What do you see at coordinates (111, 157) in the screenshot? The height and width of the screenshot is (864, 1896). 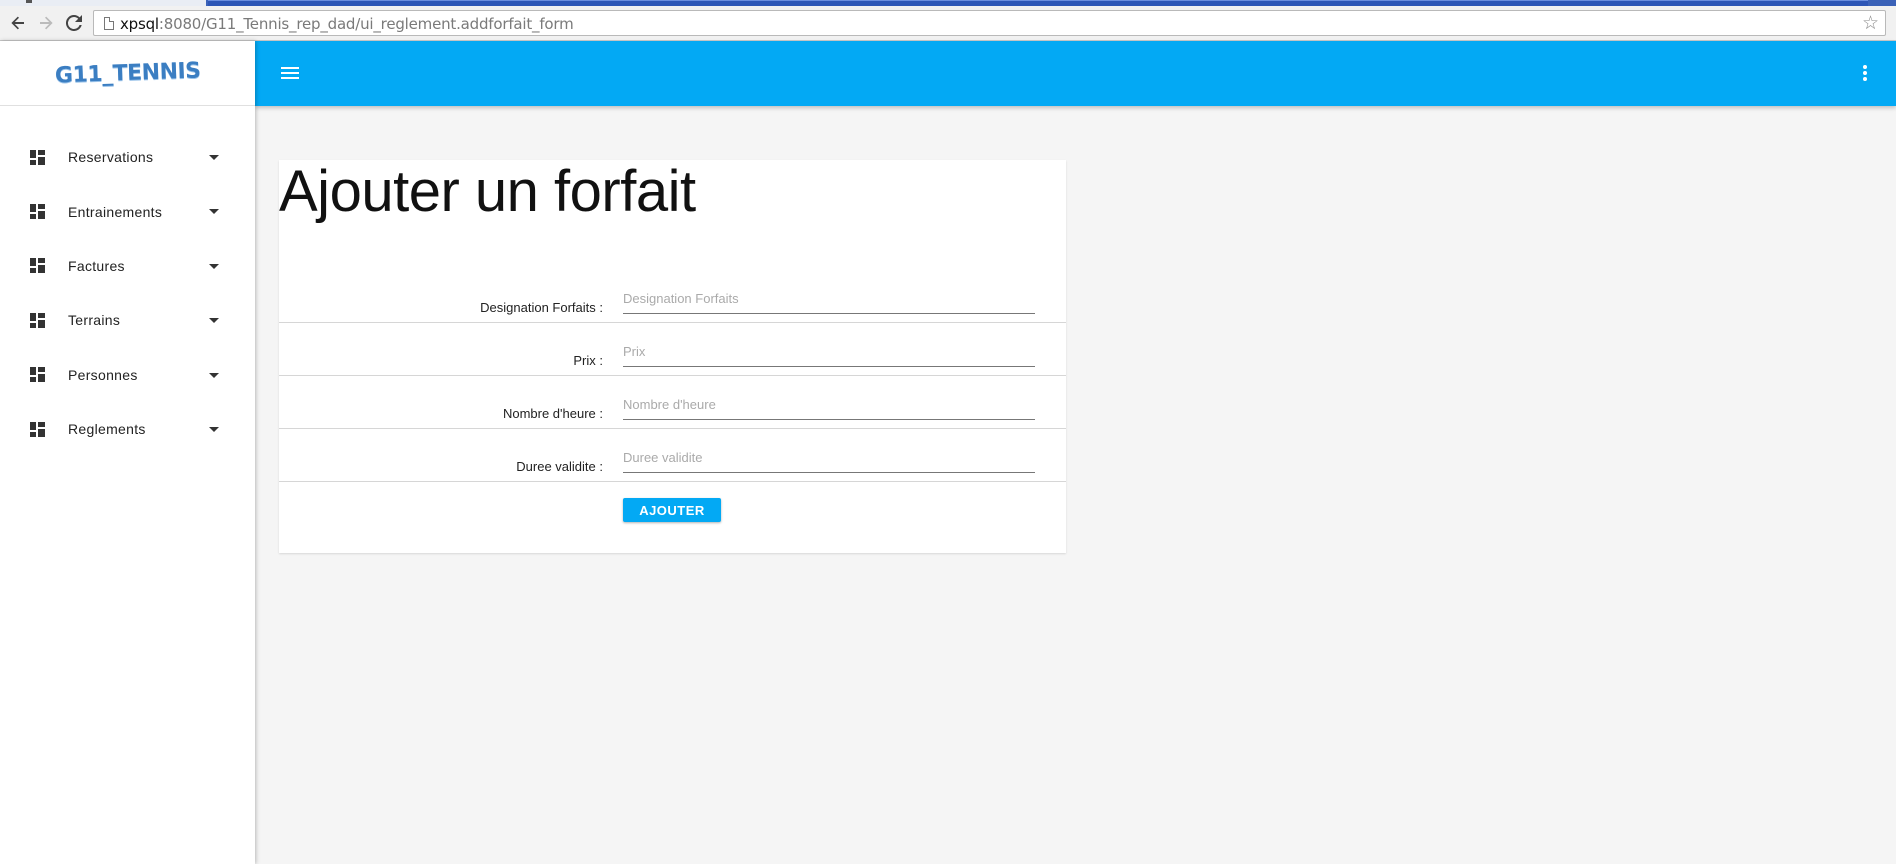 I see `sidebar-item-label: Reservations` at bounding box center [111, 157].